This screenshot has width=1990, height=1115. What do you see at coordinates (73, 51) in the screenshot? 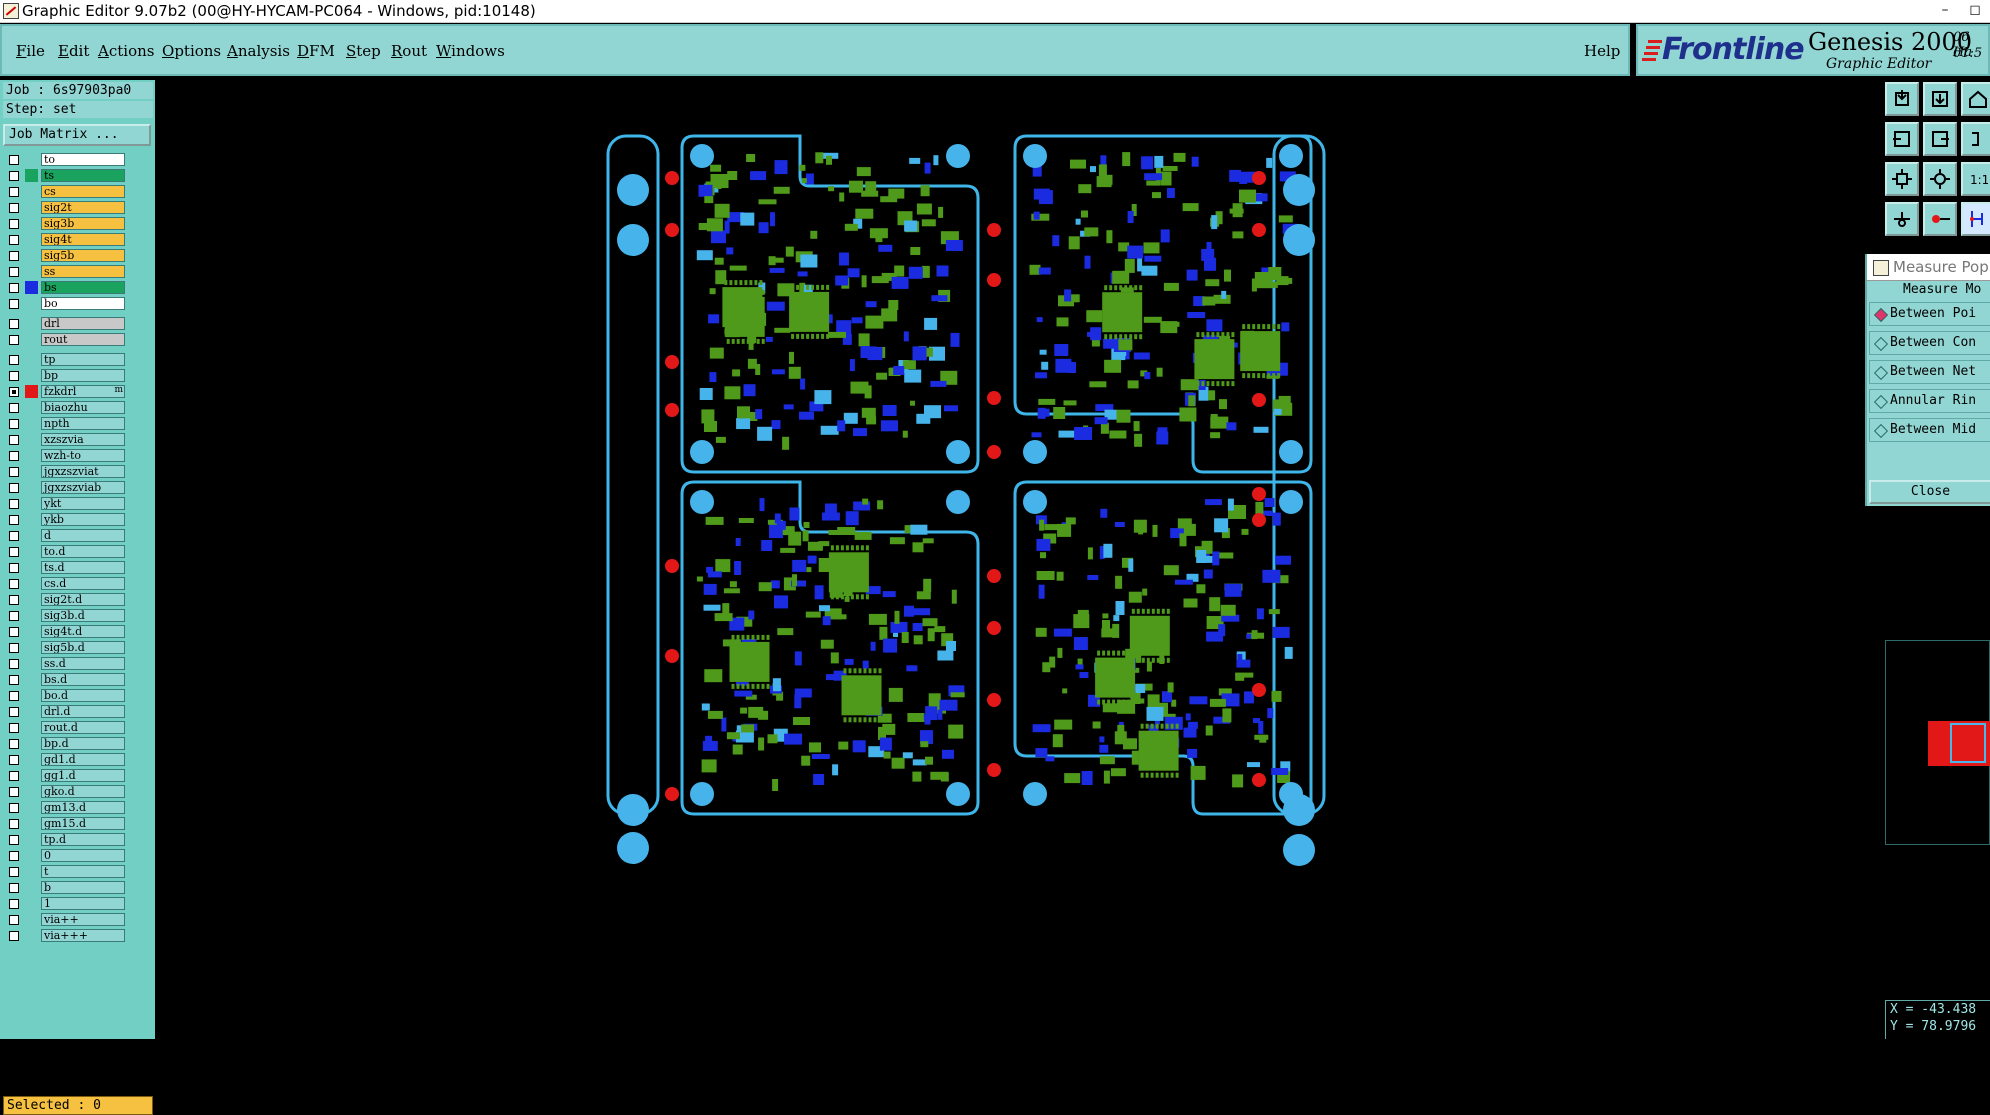
I see `menu-edit: Edit` at bounding box center [73, 51].